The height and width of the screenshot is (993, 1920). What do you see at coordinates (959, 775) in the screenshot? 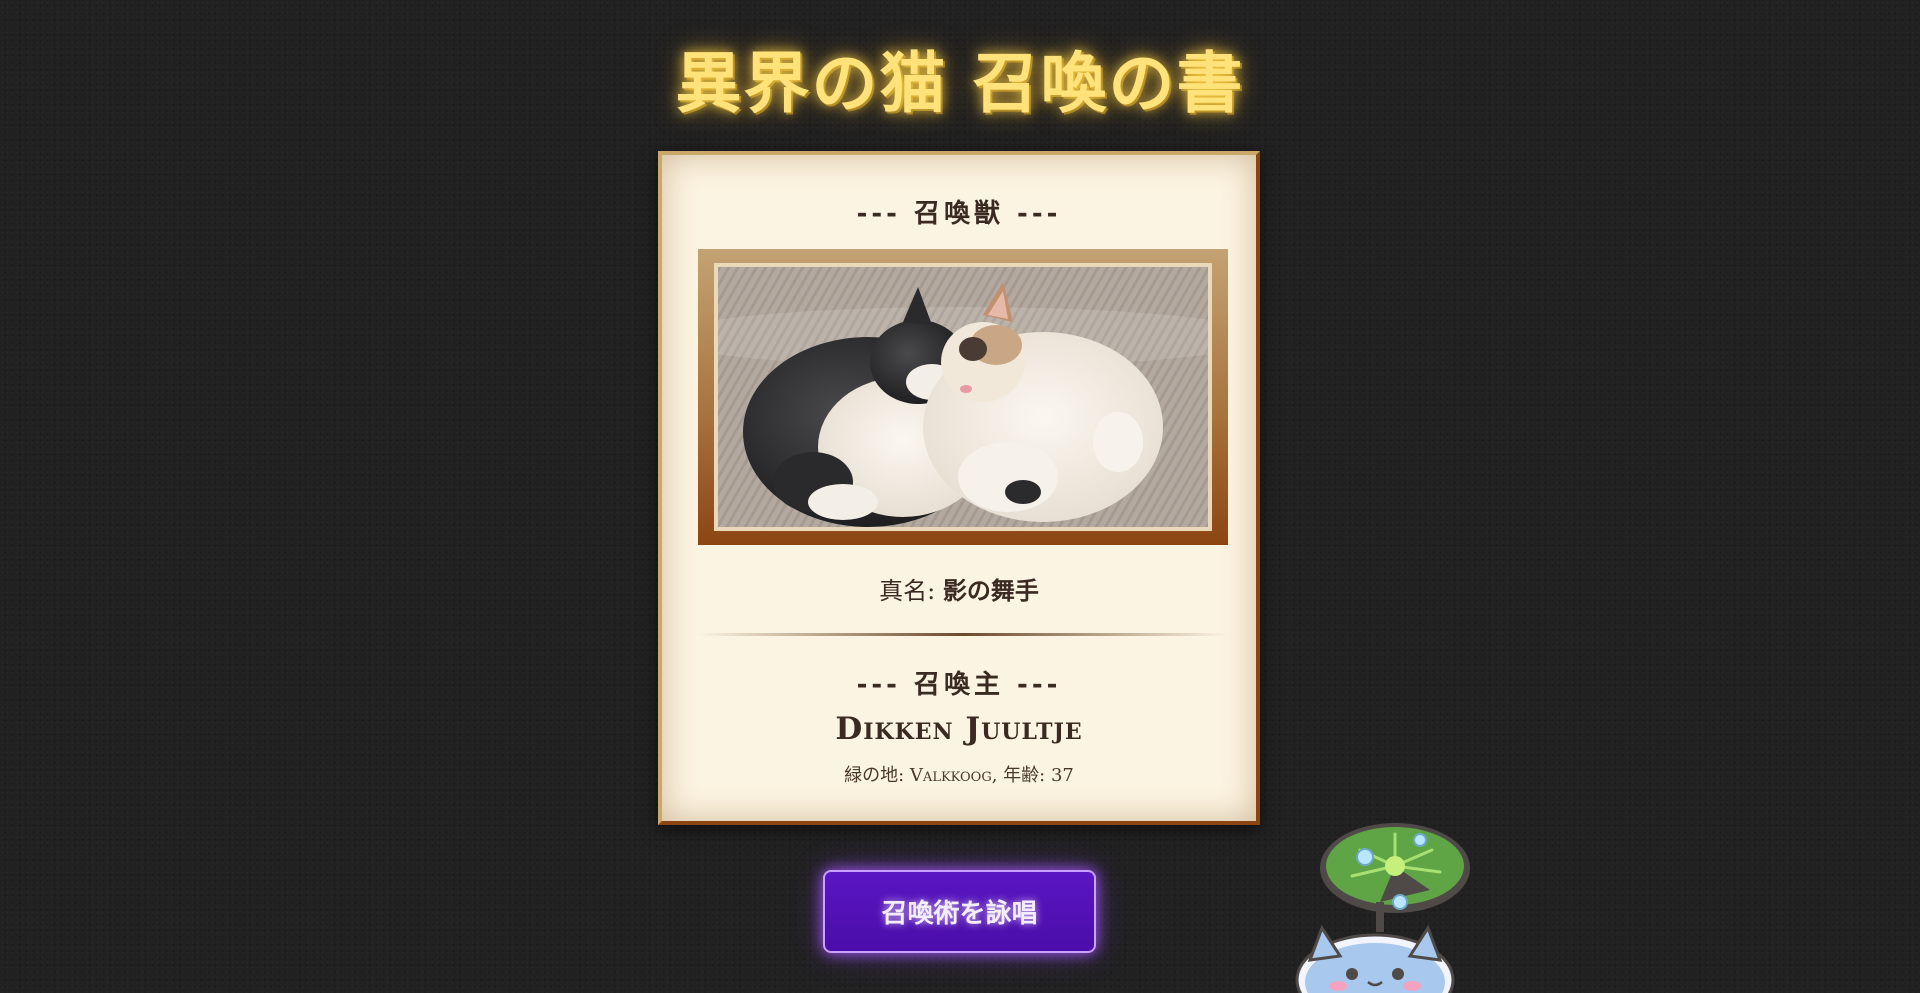
I see `summoner-meta: 緑の地: Valkkoog, 年齢: 37` at bounding box center [959, 775].